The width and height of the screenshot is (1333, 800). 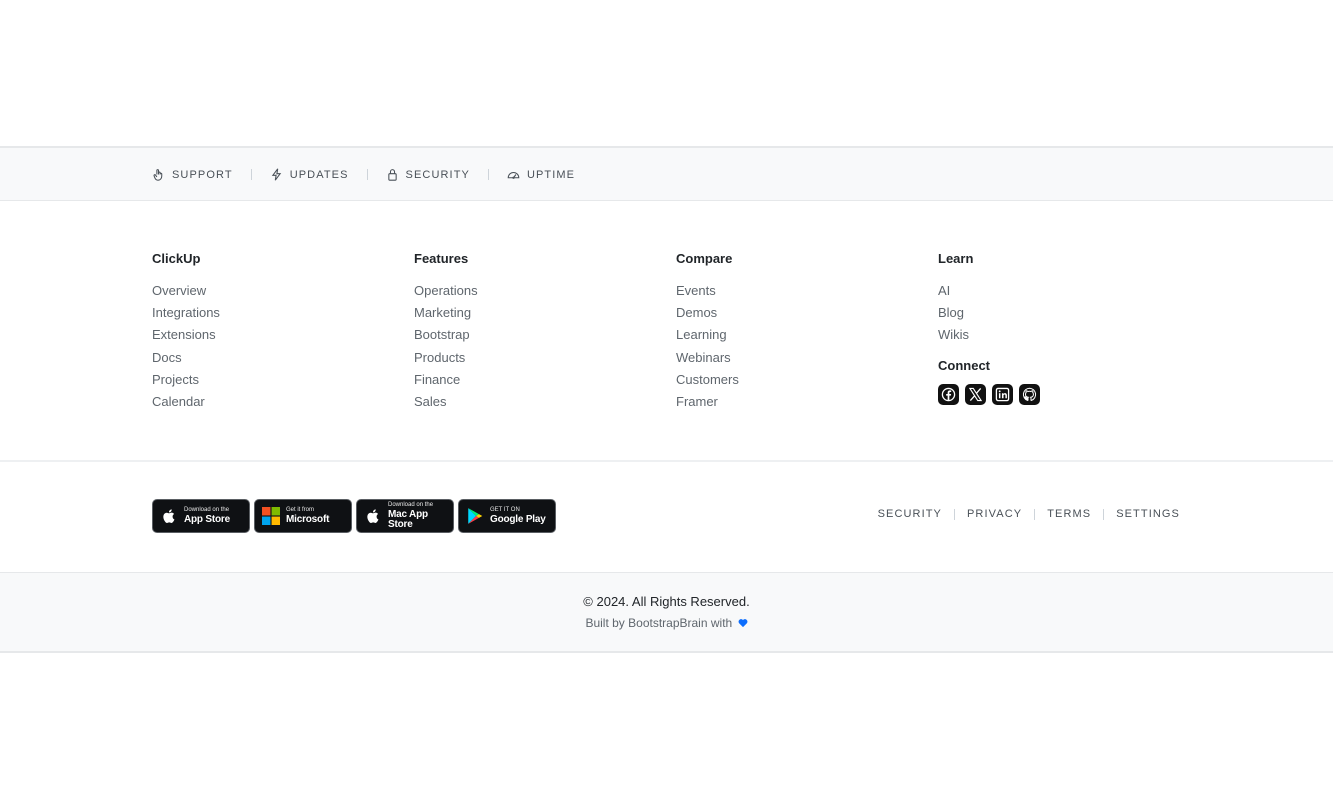 I want to click on footer-link-products: Products, so click(x=539, y=358).